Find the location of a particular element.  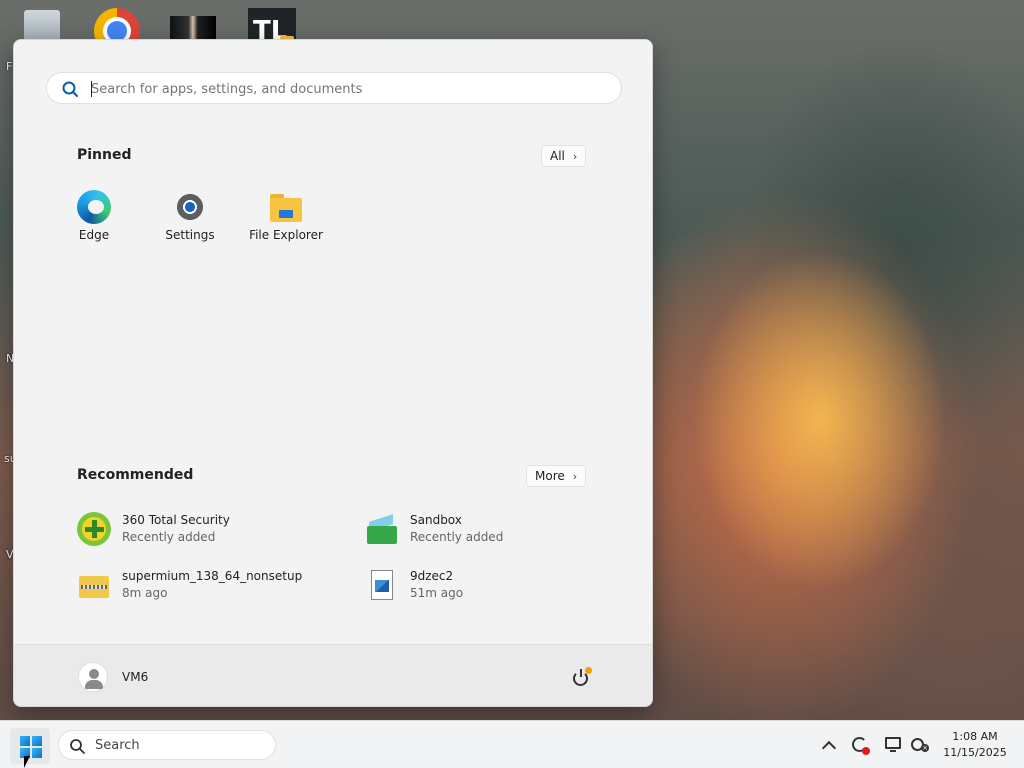

pinned-app-label: File Explorer is located at coordinates (286, 235).